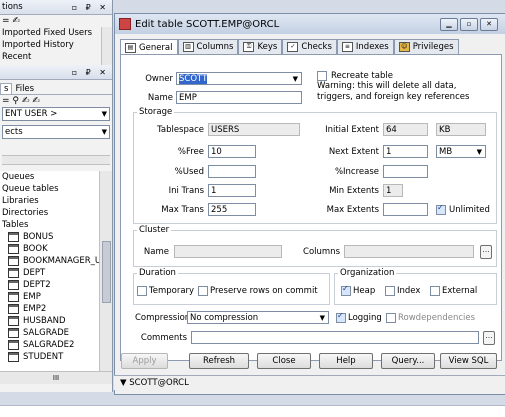 The height and width of the screenshot is (417, 505). Describe the element at coordinates (335, 337) in the screenshot. I see `comments-input` at that location.